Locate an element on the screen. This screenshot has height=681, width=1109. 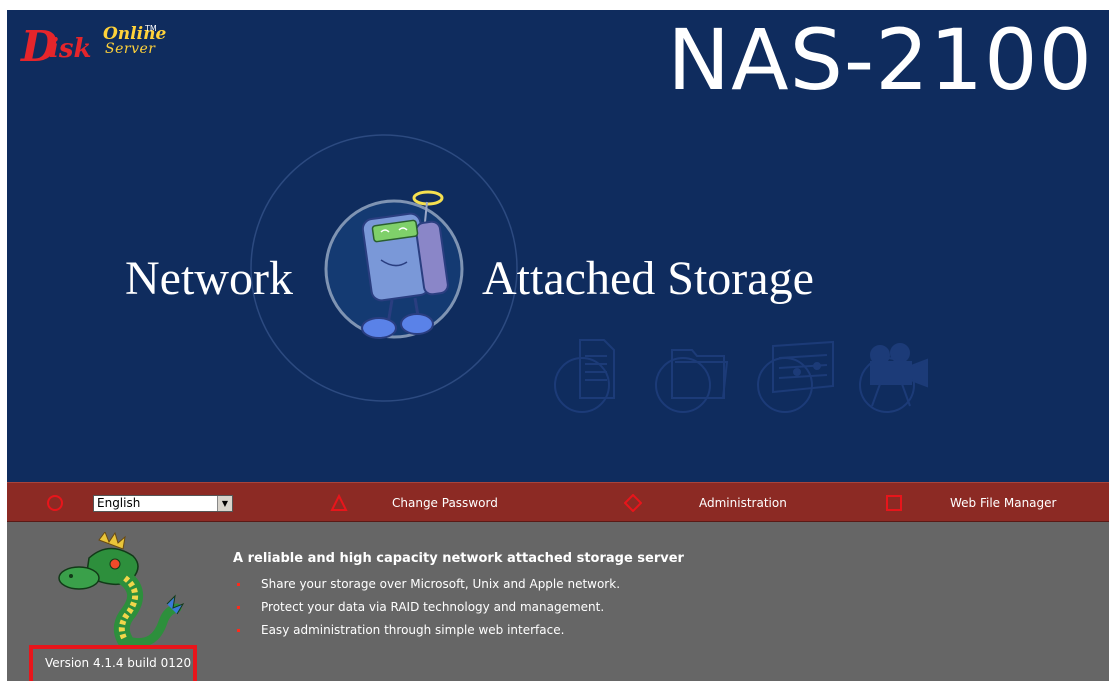
language-select: English ▼ is located at coordinates (163, 503).